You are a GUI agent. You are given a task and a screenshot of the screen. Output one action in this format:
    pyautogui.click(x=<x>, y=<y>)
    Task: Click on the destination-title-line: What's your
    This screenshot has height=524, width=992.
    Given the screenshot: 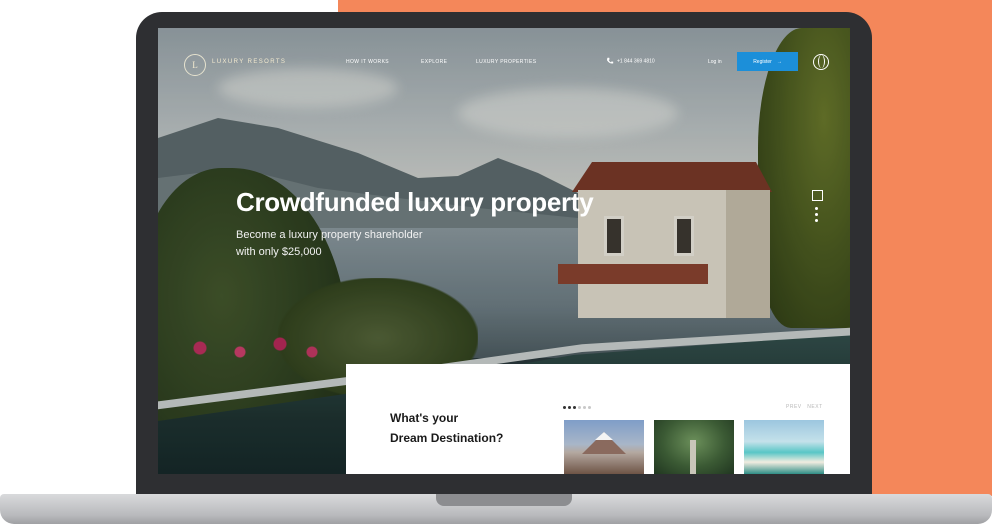 What is the action you would take?
    pyautogui.click(x=424, y=418)
    